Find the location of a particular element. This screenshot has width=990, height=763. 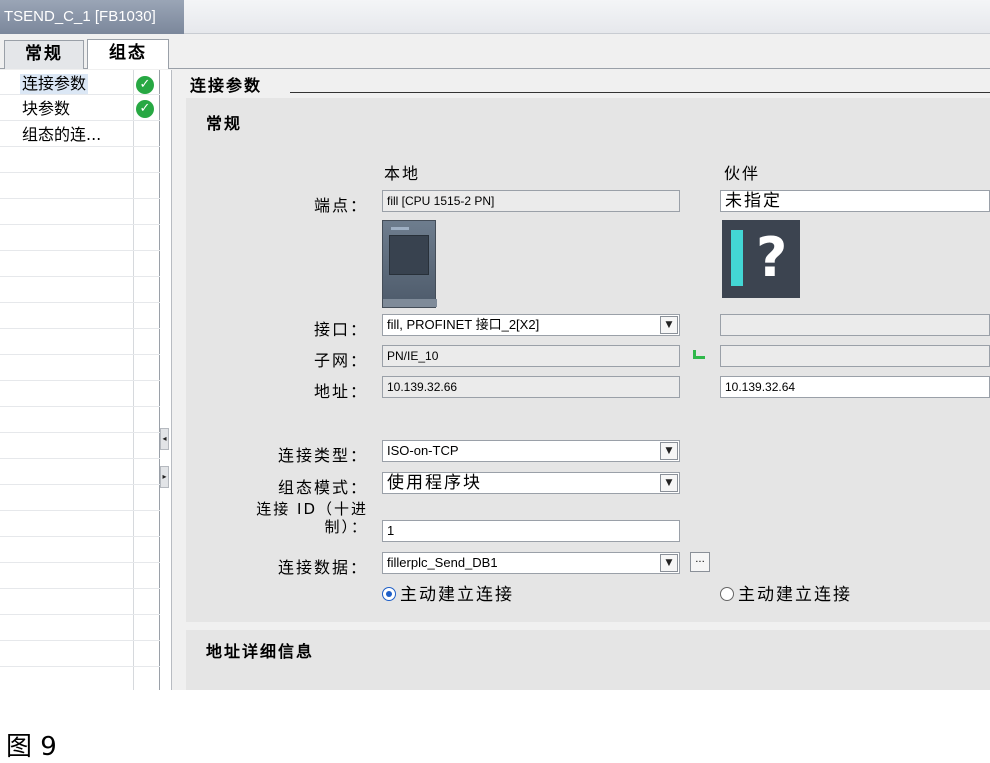

address-details-title: 地址详细信息 is located at coordinates (260, 651).